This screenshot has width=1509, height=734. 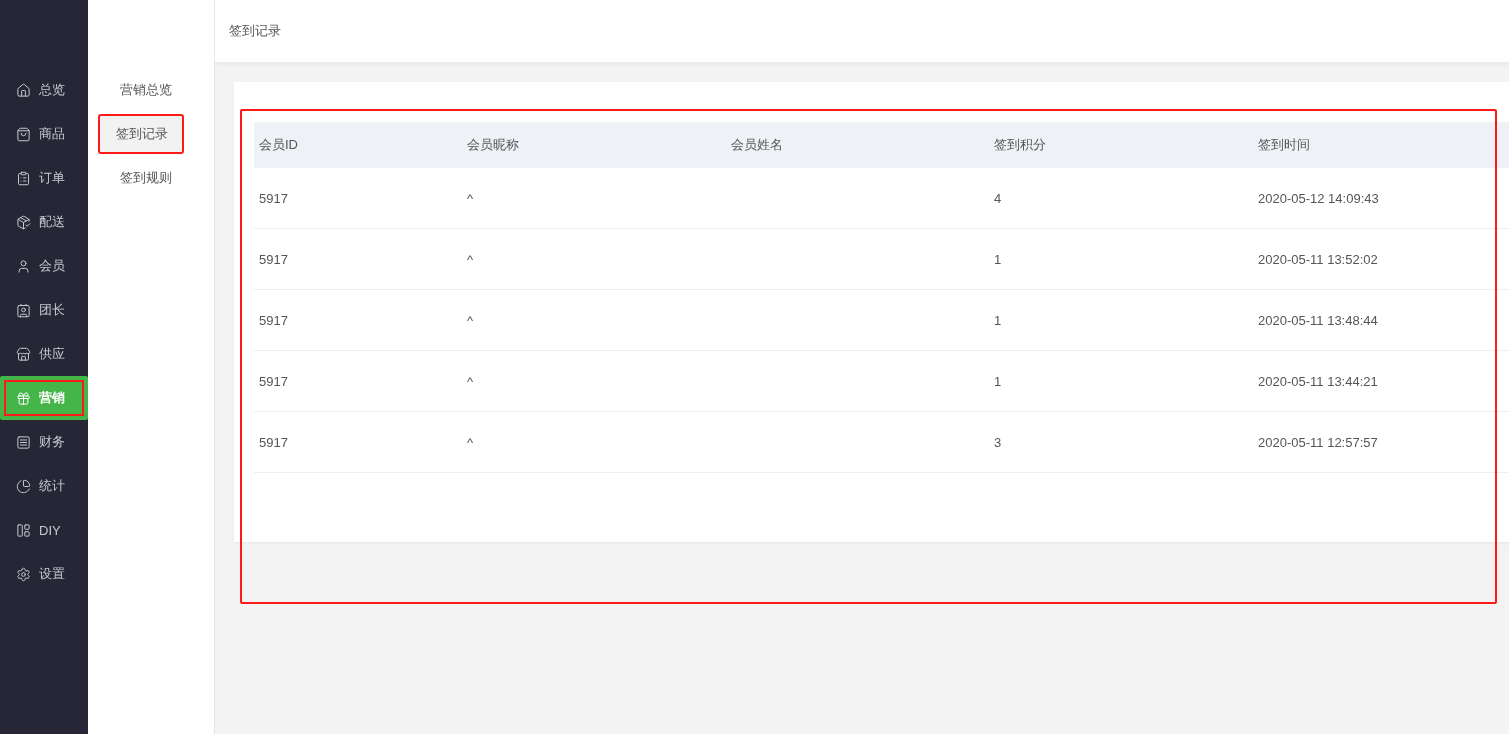 I want to click on package-icon, so click(x=23, y=222).